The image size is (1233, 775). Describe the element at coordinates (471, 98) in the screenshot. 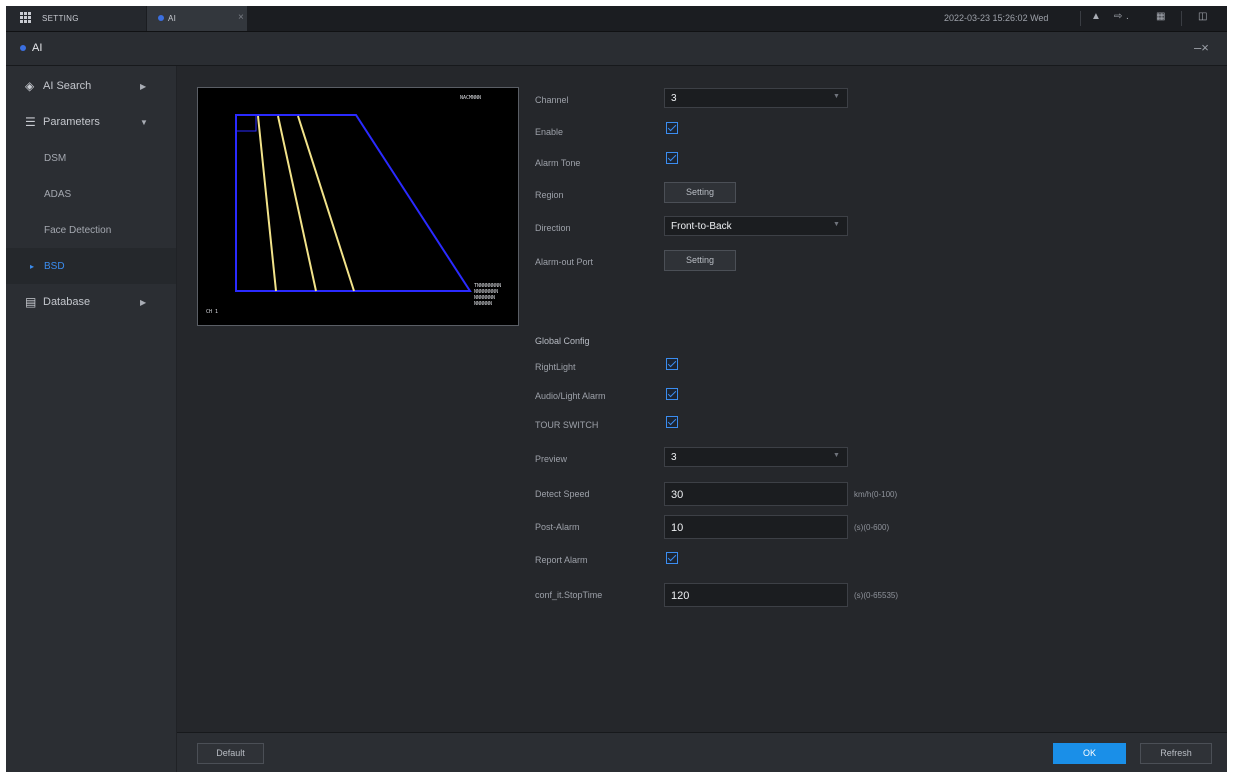

I see `osd-top-right: NACMNNN` at that location.